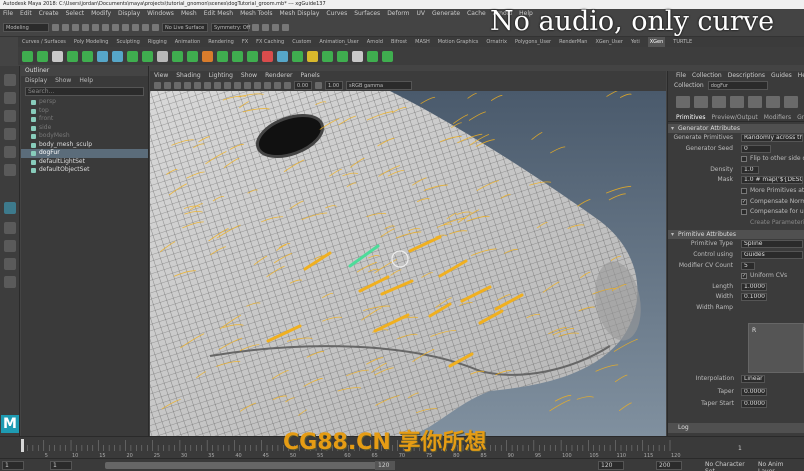  Describe the element at coordinates (476, 14) in the screenshot. I see `menu-cache: Cache` at that location.